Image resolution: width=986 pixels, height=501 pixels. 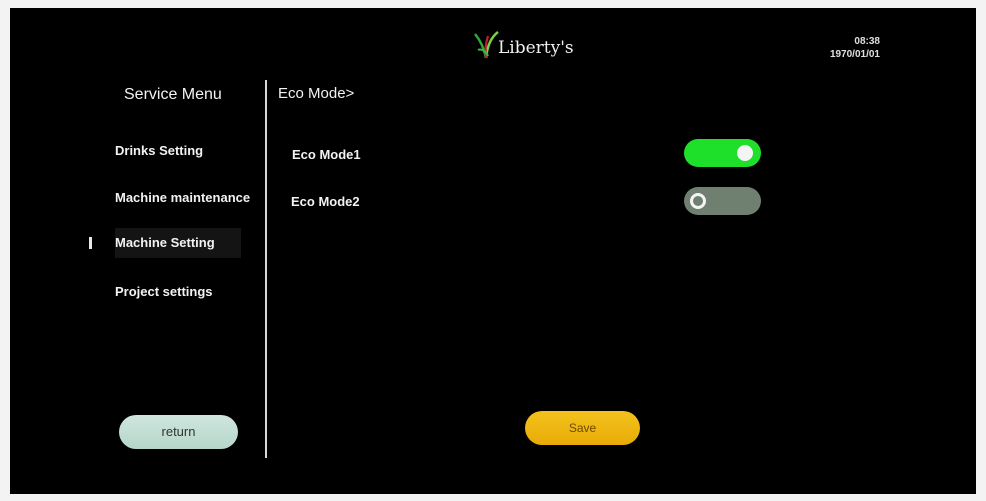 What do you see at coordinates (159, 151) in the screenshot?
I see `sidebar-item-drinks-setting: Drinks Setting` at bounding box center [159, 151].